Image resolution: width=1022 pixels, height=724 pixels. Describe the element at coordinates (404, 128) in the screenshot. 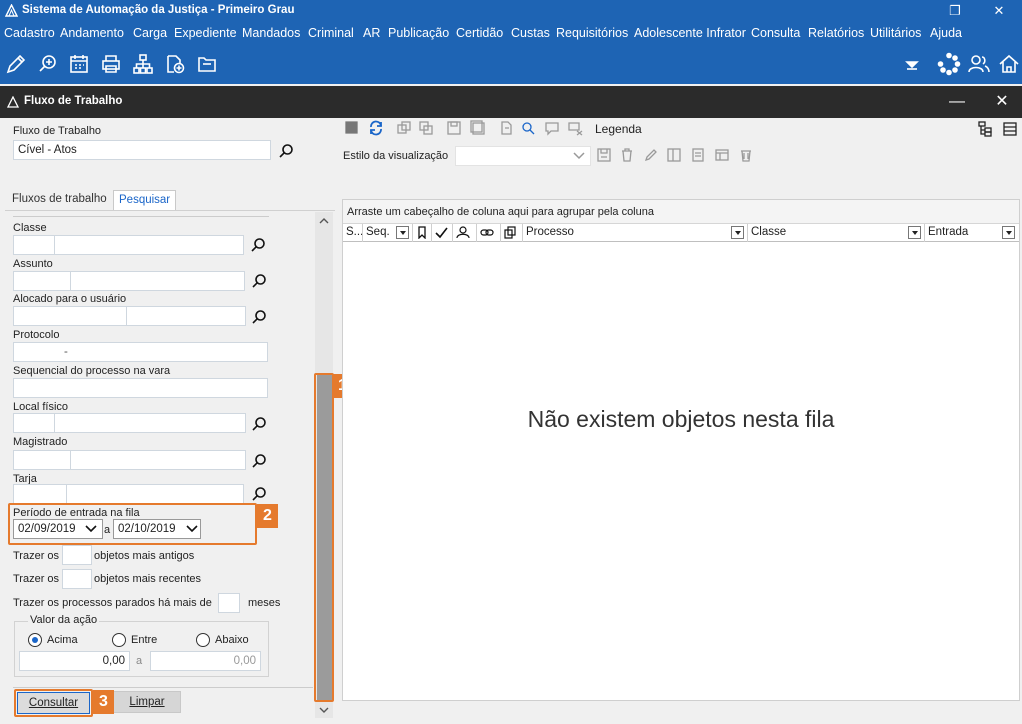

I see `copy-icon` at that location.